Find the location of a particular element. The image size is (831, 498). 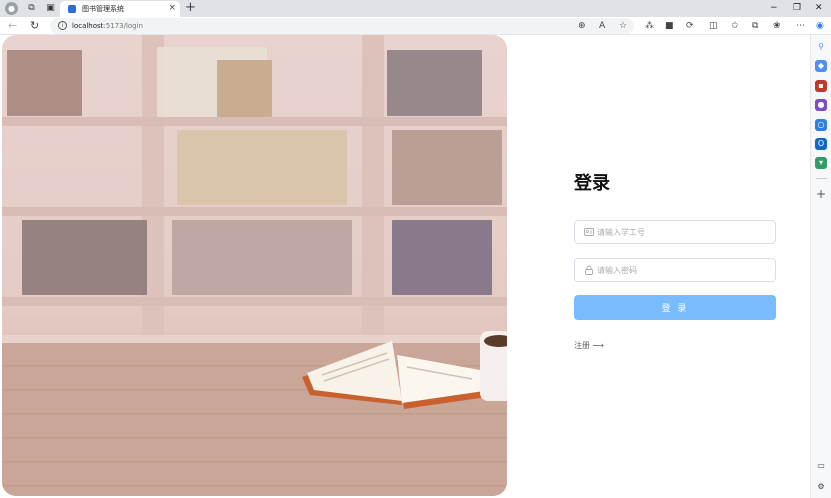

browser-sidebar: ⚲ ◆ ▪ ● ○ O ▾ + ▭ ⚙ is located at coordinates (820, 266).